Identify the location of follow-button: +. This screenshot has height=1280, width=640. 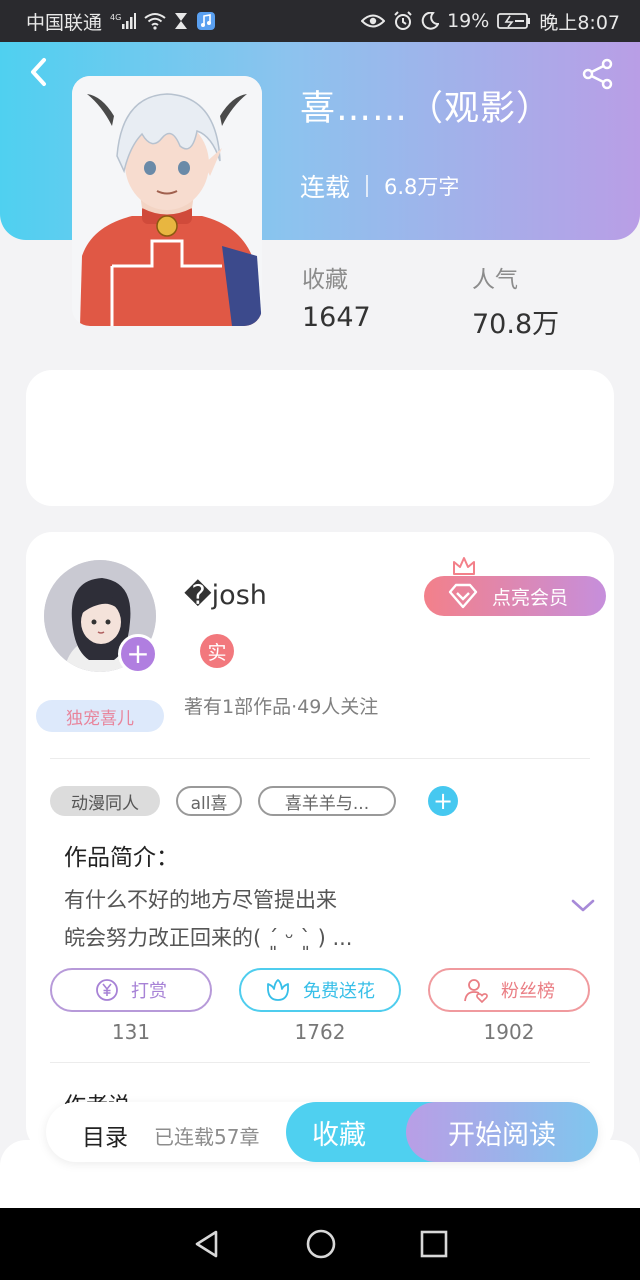
(138, 654).